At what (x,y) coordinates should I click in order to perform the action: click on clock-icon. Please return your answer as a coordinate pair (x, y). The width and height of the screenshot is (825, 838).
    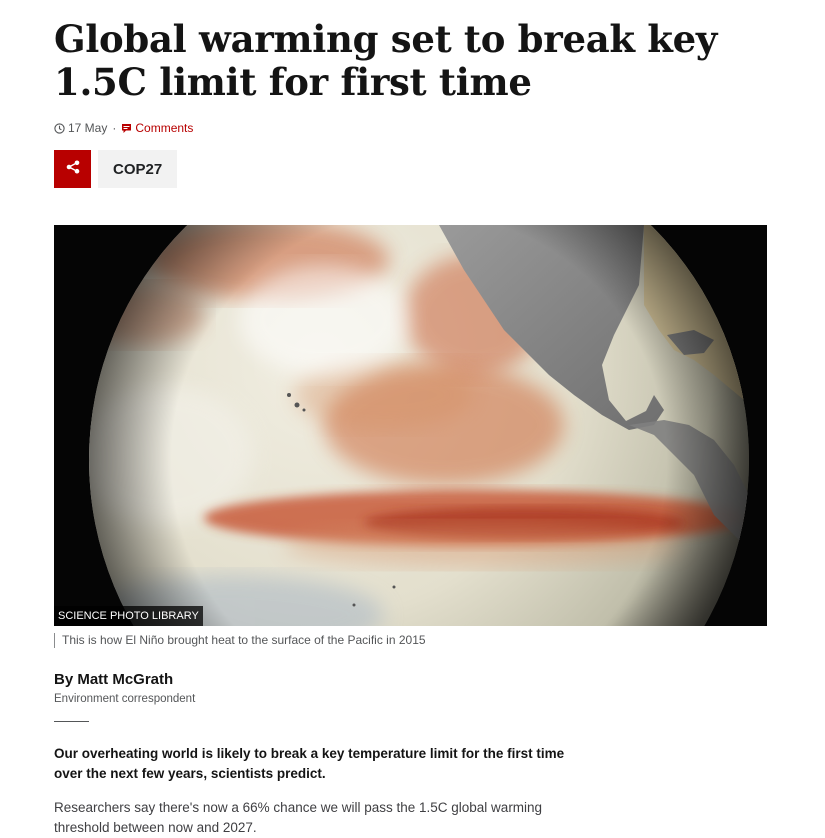
    Looking at the image, I should click on (59, 128).